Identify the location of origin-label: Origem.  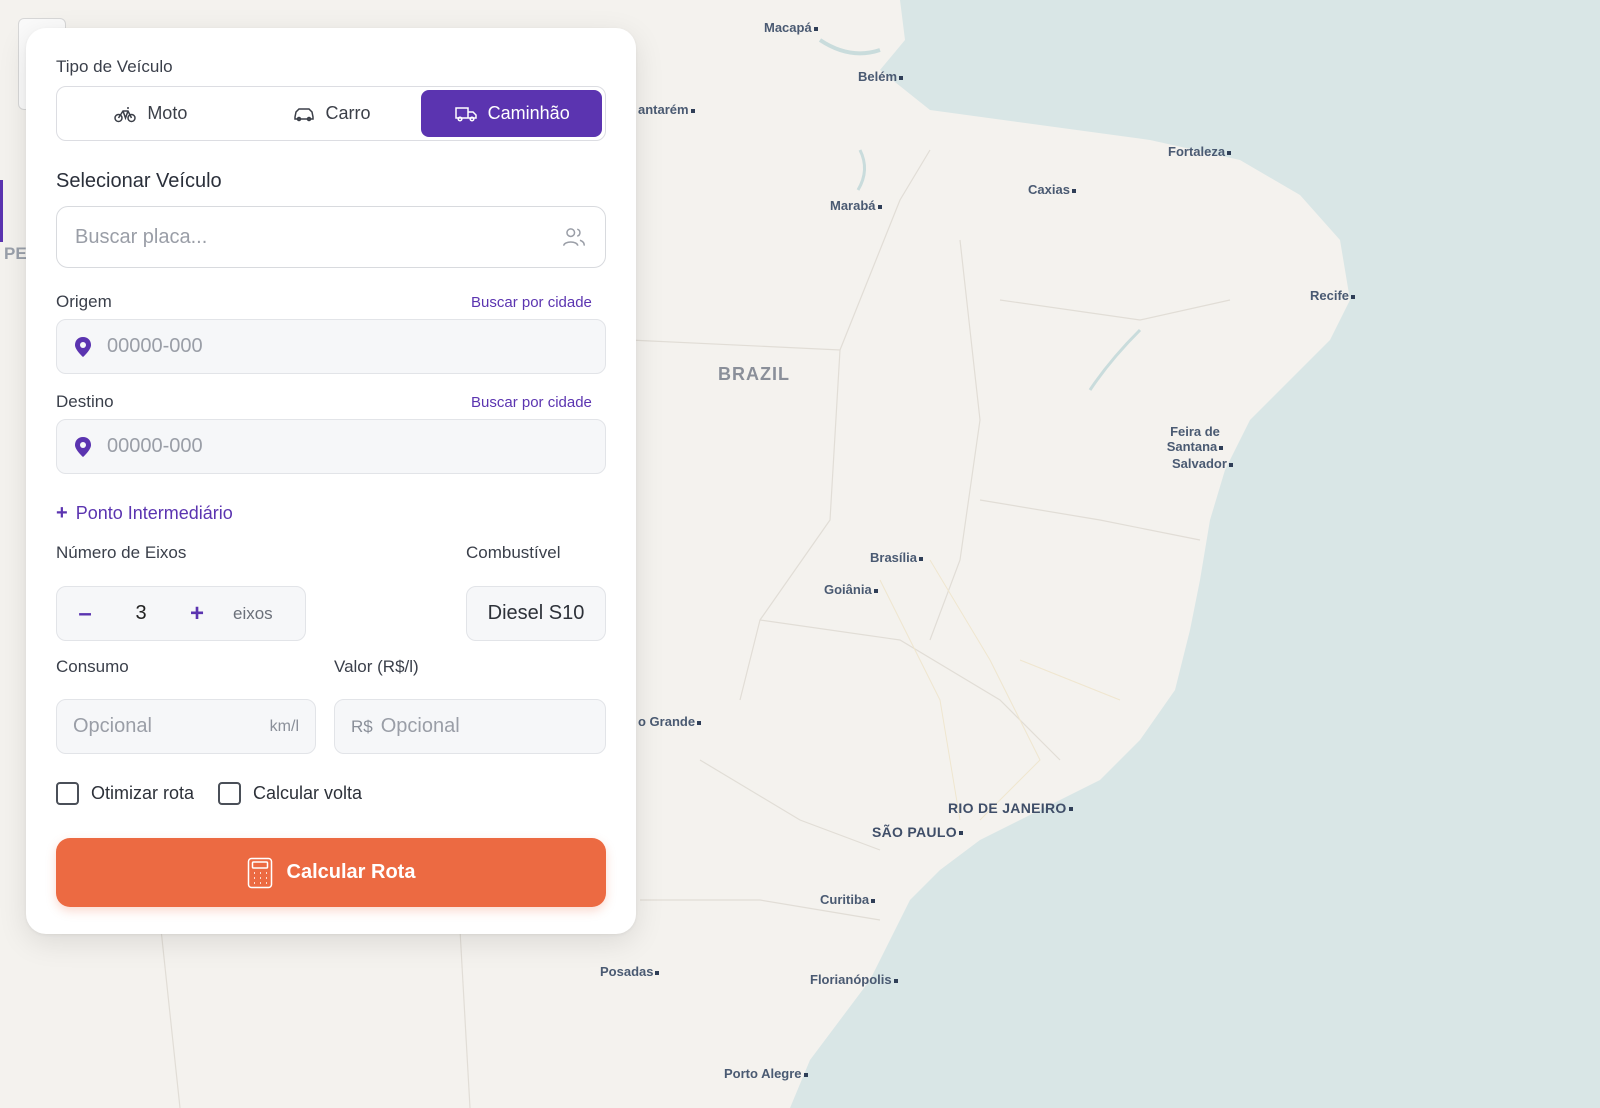
(84, 301).